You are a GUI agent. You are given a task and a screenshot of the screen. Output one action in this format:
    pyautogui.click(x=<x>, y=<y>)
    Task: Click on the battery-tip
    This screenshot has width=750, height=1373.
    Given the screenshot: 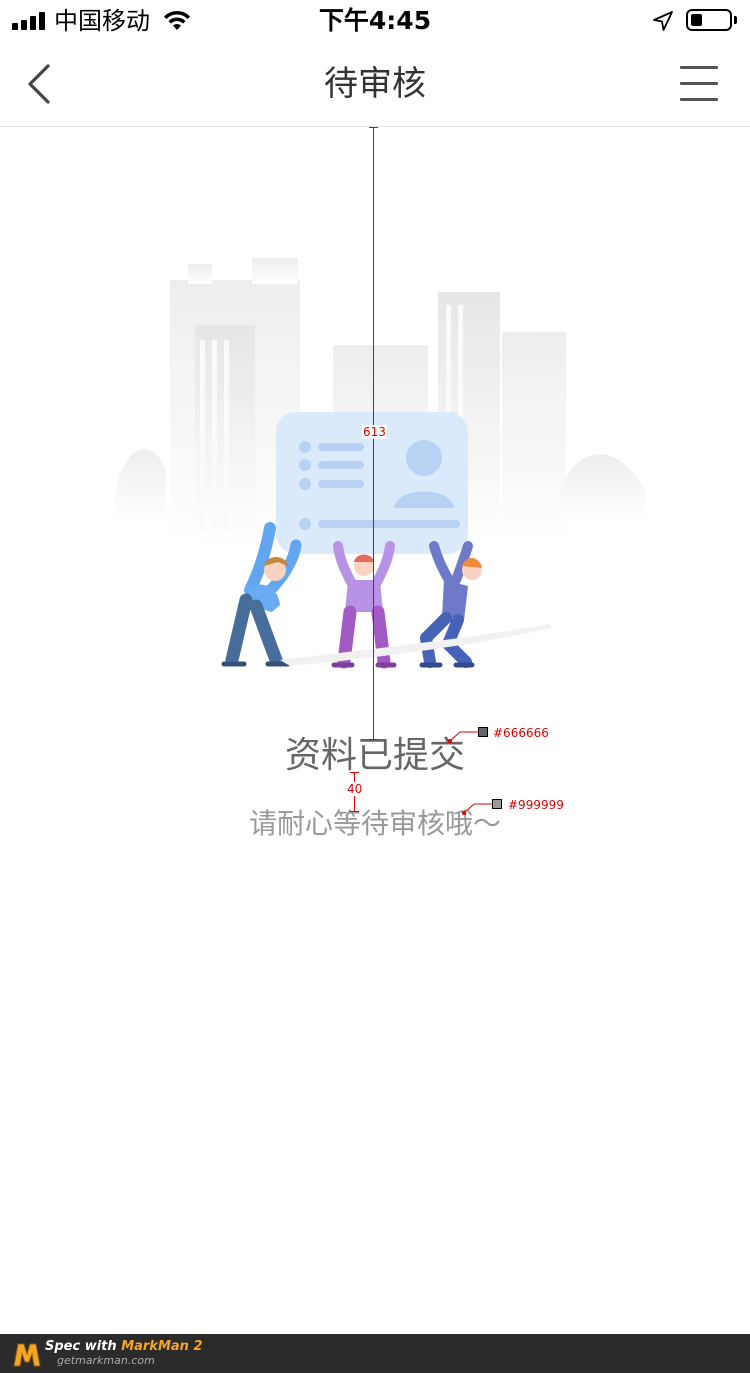 What is the action you would take?
    pyautogui.click(x=735, y=20)
    